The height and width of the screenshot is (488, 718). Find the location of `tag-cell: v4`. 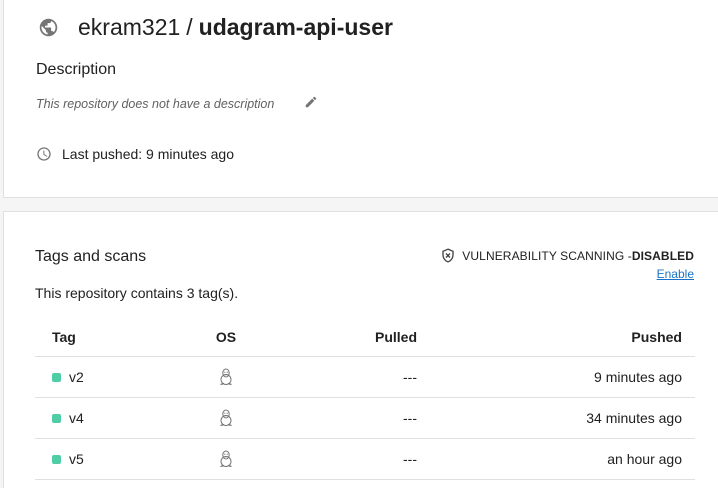

tag-cell: v4 is located at coordinates (114, 418).